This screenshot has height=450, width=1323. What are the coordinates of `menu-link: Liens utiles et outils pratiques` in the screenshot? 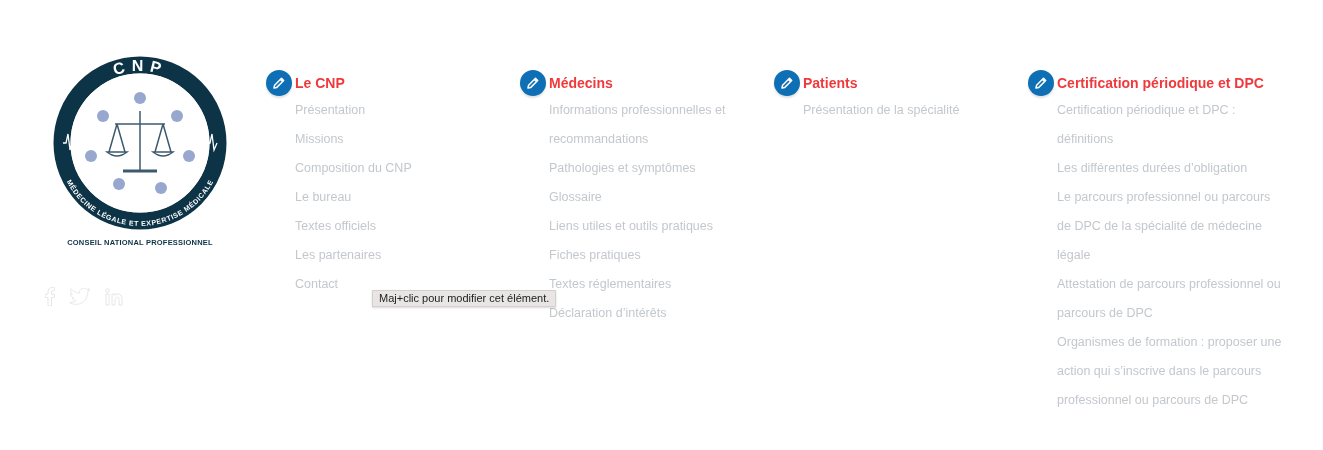 It's located at (649, 226).